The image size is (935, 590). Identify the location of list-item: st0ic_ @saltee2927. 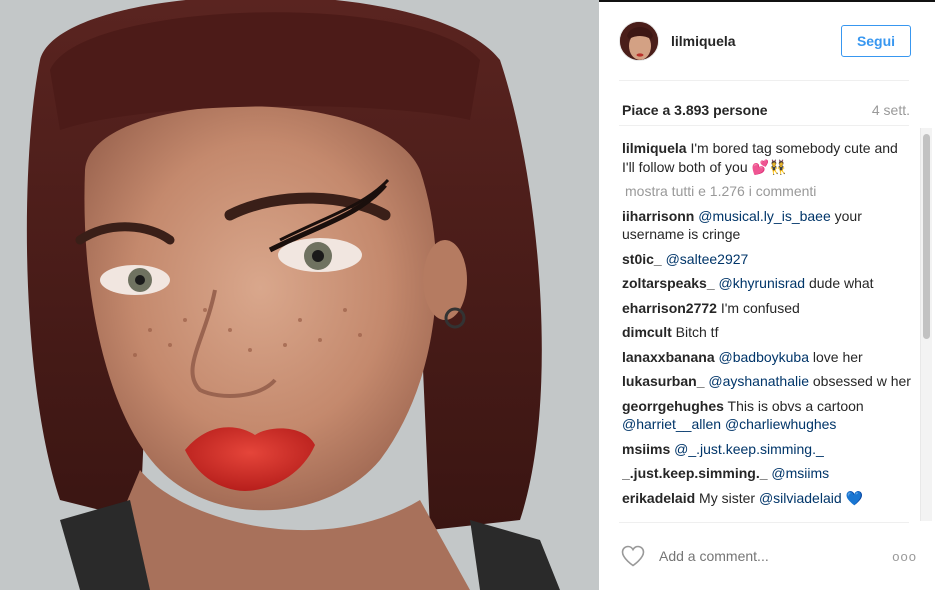
(768, 259).